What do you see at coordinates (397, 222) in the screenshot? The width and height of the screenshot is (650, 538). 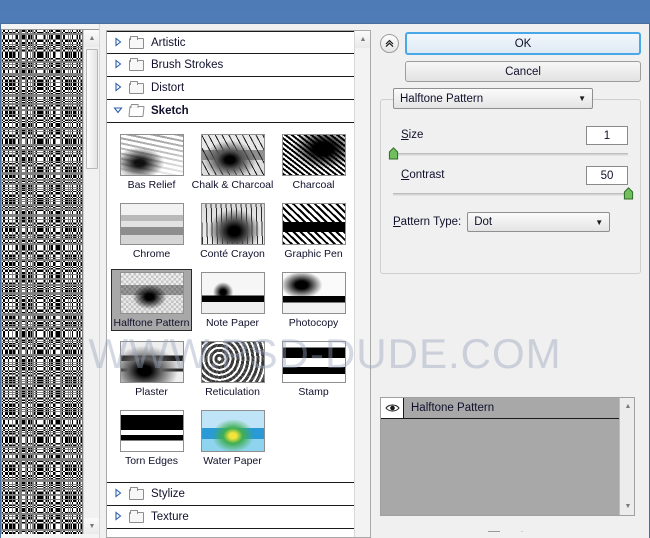 I see `pattern-type-accel: P` at bounding box center [397, 222].